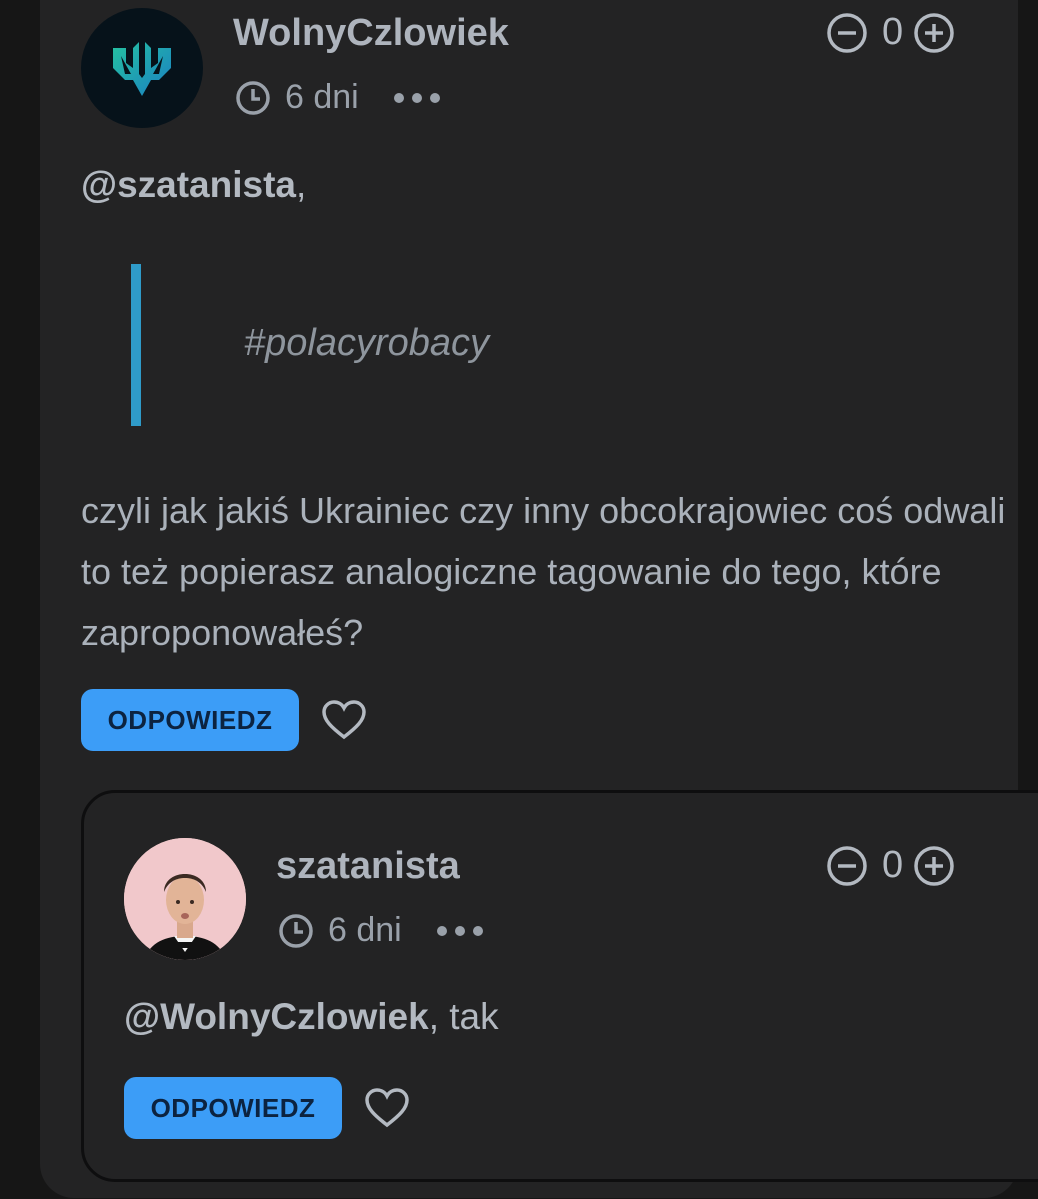  I want to click on mention-link: @szatanista, so click(188, 184).